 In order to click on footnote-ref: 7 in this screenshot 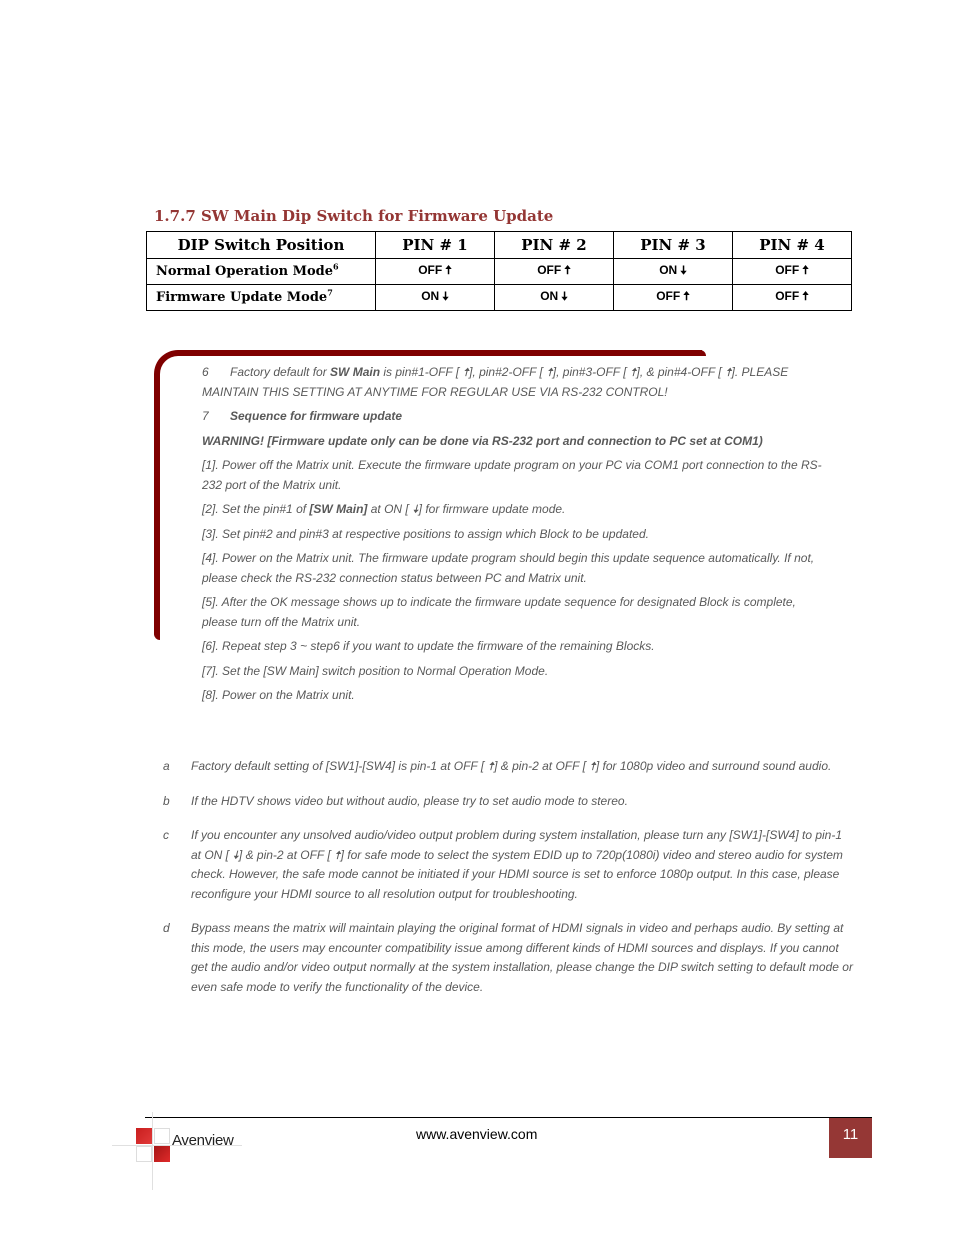, I will do `click(330, 292)`.